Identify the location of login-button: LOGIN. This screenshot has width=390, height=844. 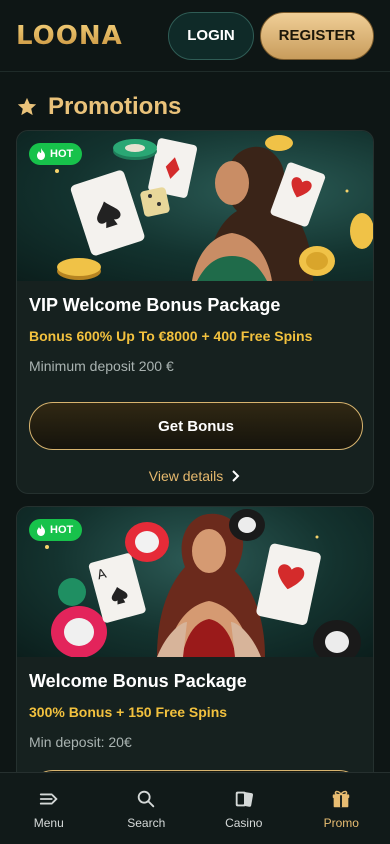
(211, 35).